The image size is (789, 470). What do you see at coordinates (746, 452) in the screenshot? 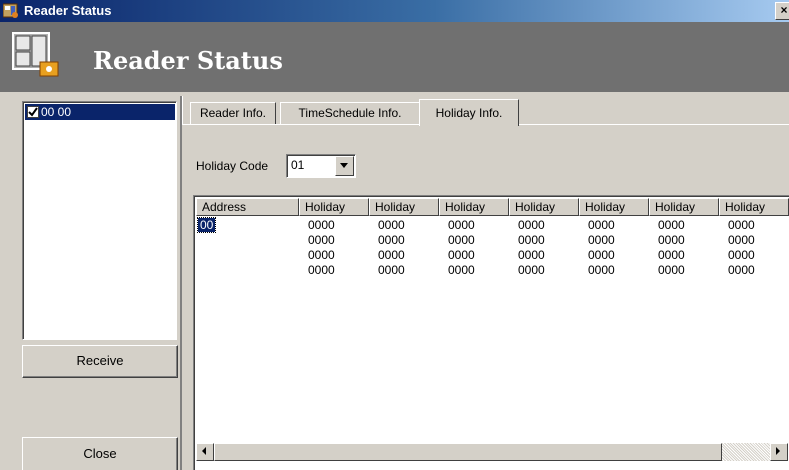
I see `scroll-track` at bounding box center [746, 452].